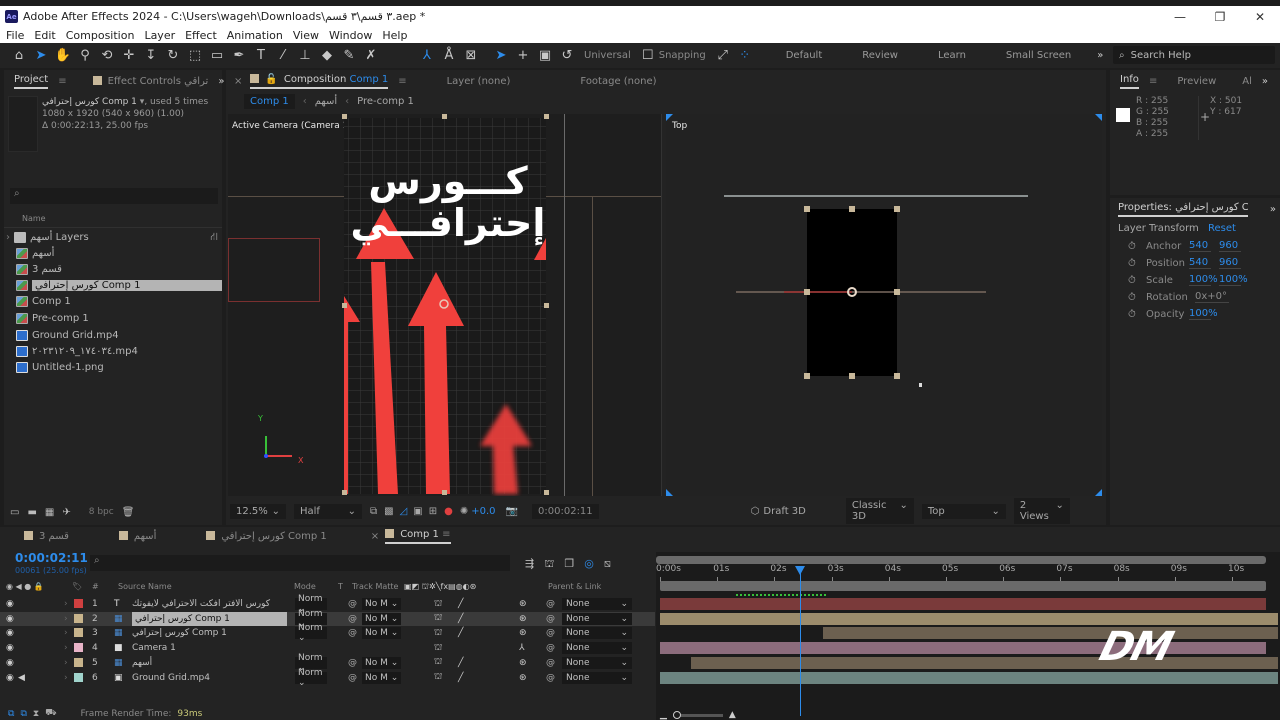  Describe the element at coordinates (114, 196) in the screenshot. I see `project-search-input: ⌕` at that location.